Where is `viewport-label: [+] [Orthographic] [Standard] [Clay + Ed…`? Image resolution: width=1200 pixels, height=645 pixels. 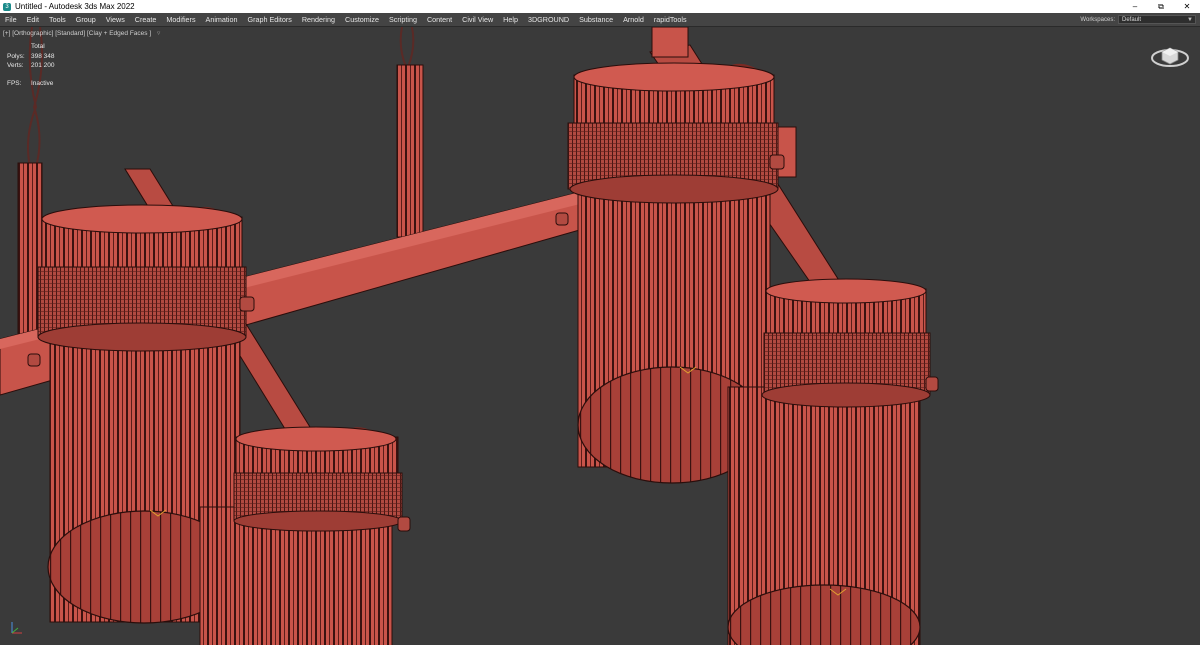
viewport-label: [+] [Orthographic] [Standard] [Clay + Ed… is located at coordinates (81, 33).